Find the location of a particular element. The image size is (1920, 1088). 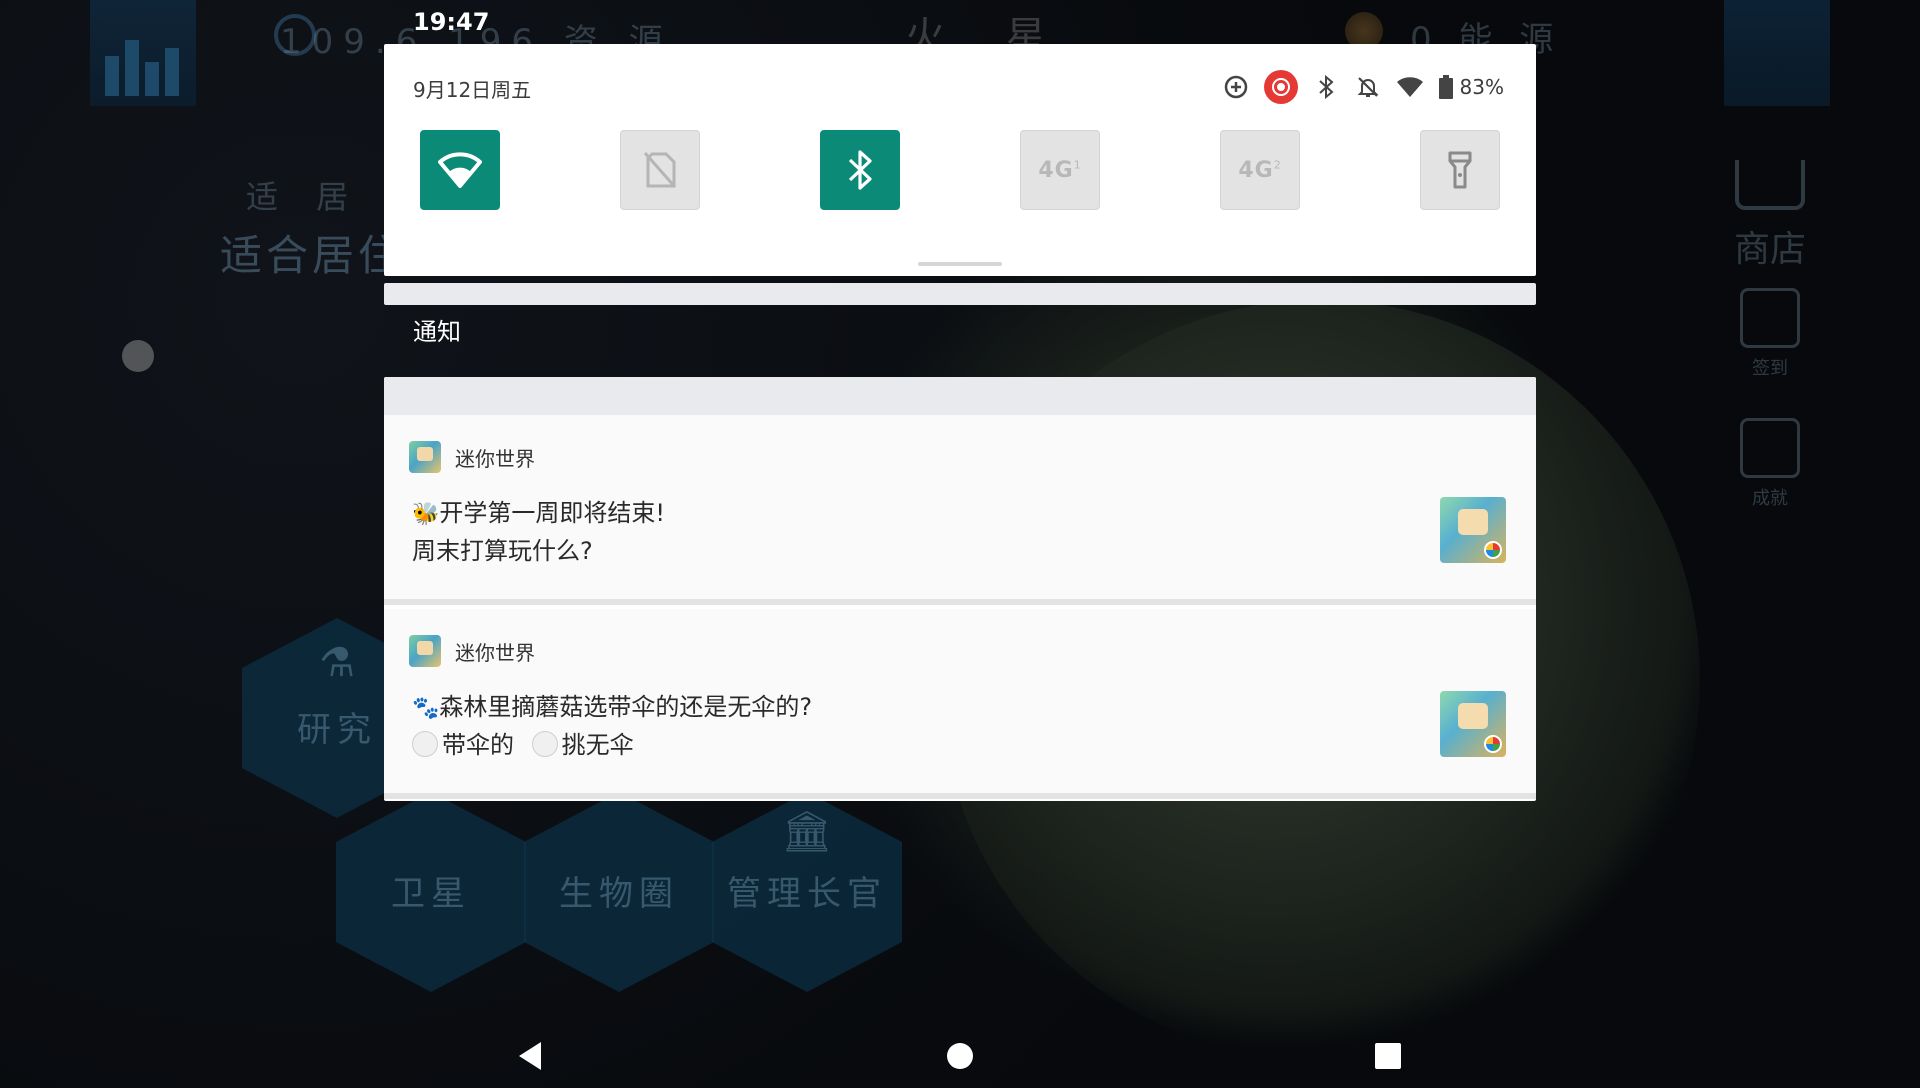

cart-icon is located at coordinates (1770, 185).